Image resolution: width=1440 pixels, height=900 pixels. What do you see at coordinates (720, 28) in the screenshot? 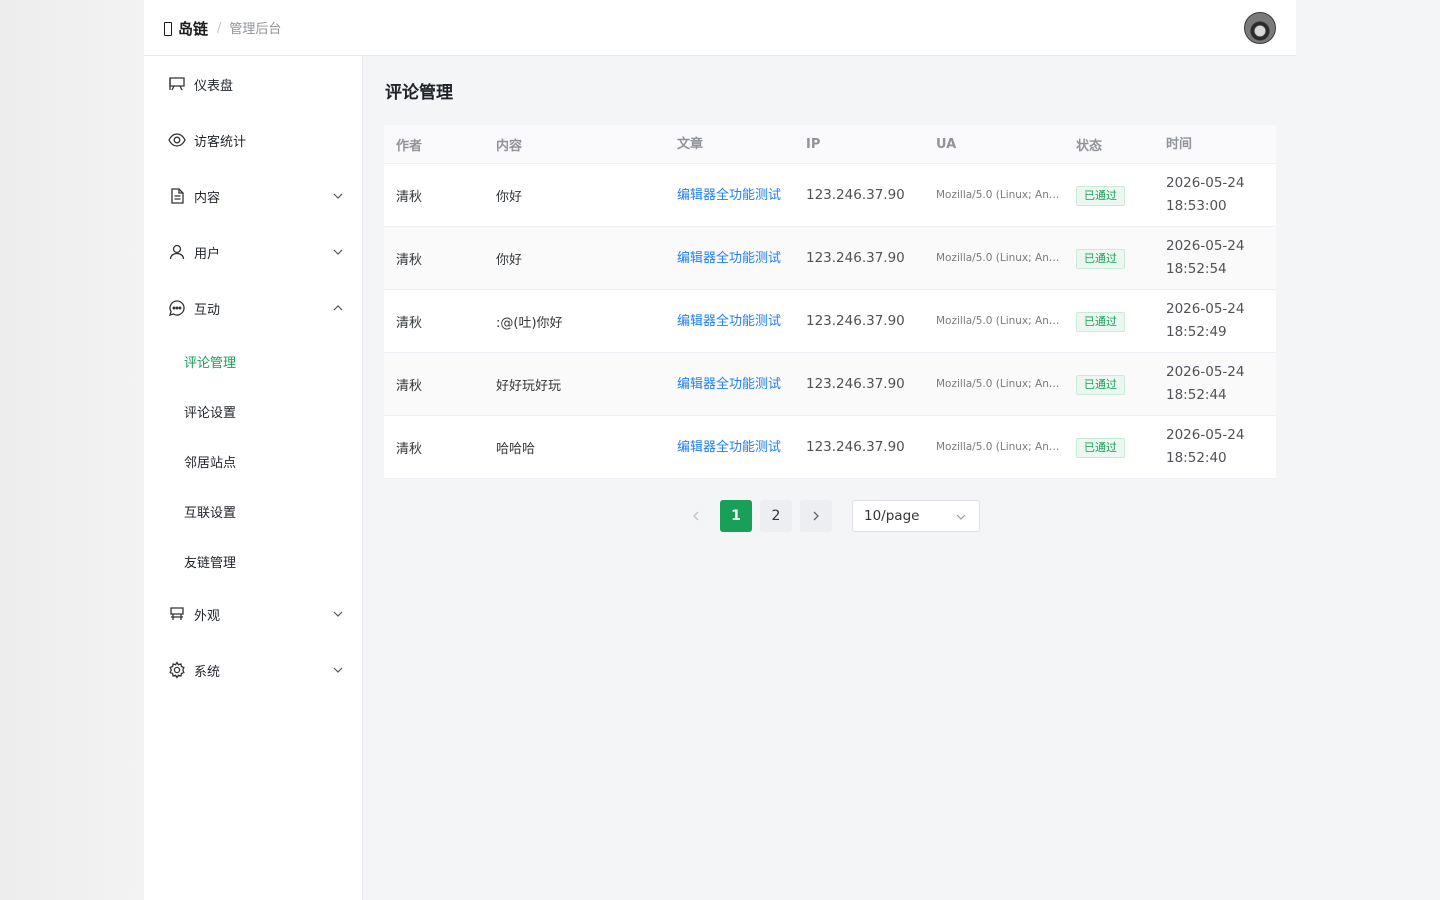
I see `top-header: 岛链 / 管理后台` at bounding box center [720, 28].